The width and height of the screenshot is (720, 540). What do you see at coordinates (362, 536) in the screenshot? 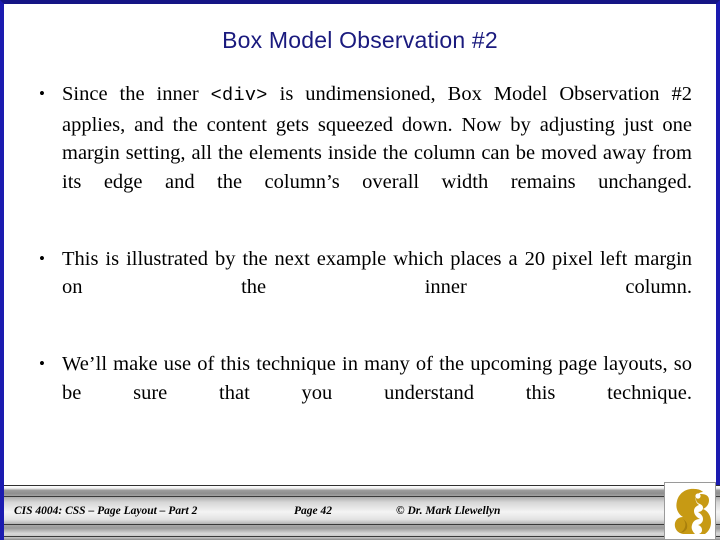
I see `footer-divider-bottom` at bounding box center [362, 536].